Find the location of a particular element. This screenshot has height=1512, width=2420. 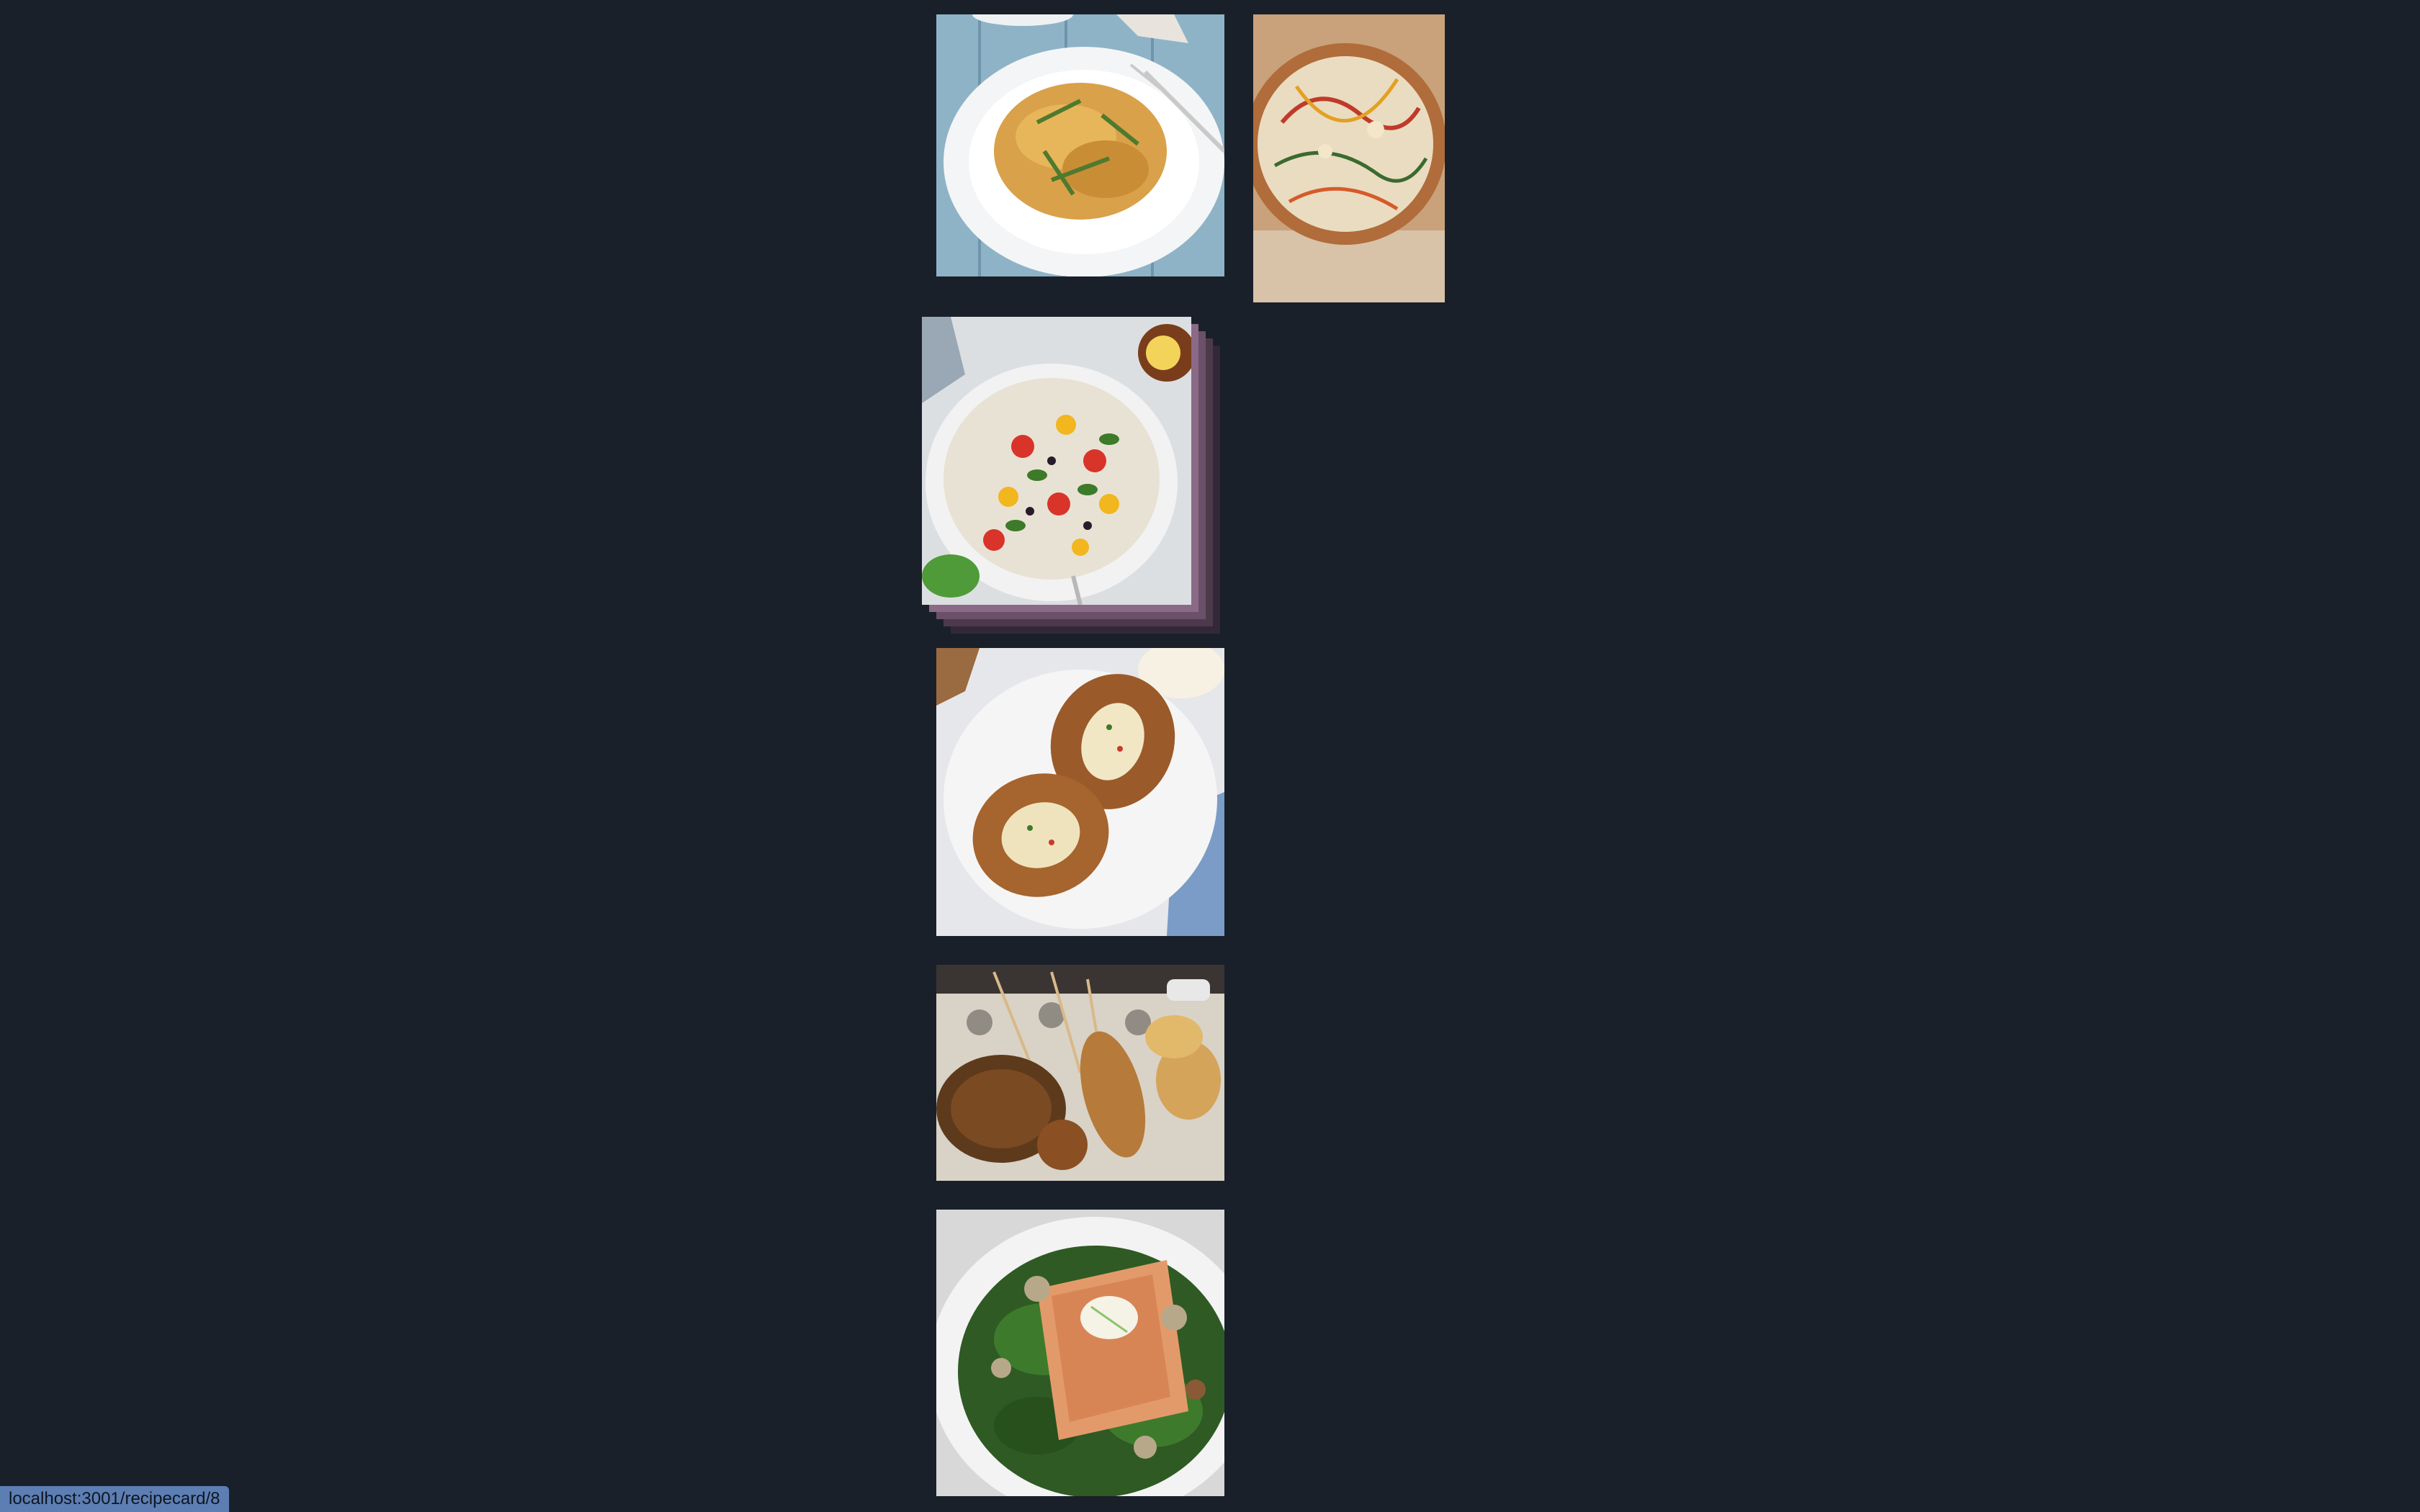

pasta-dish-image is located at coordinates (1080, 145).